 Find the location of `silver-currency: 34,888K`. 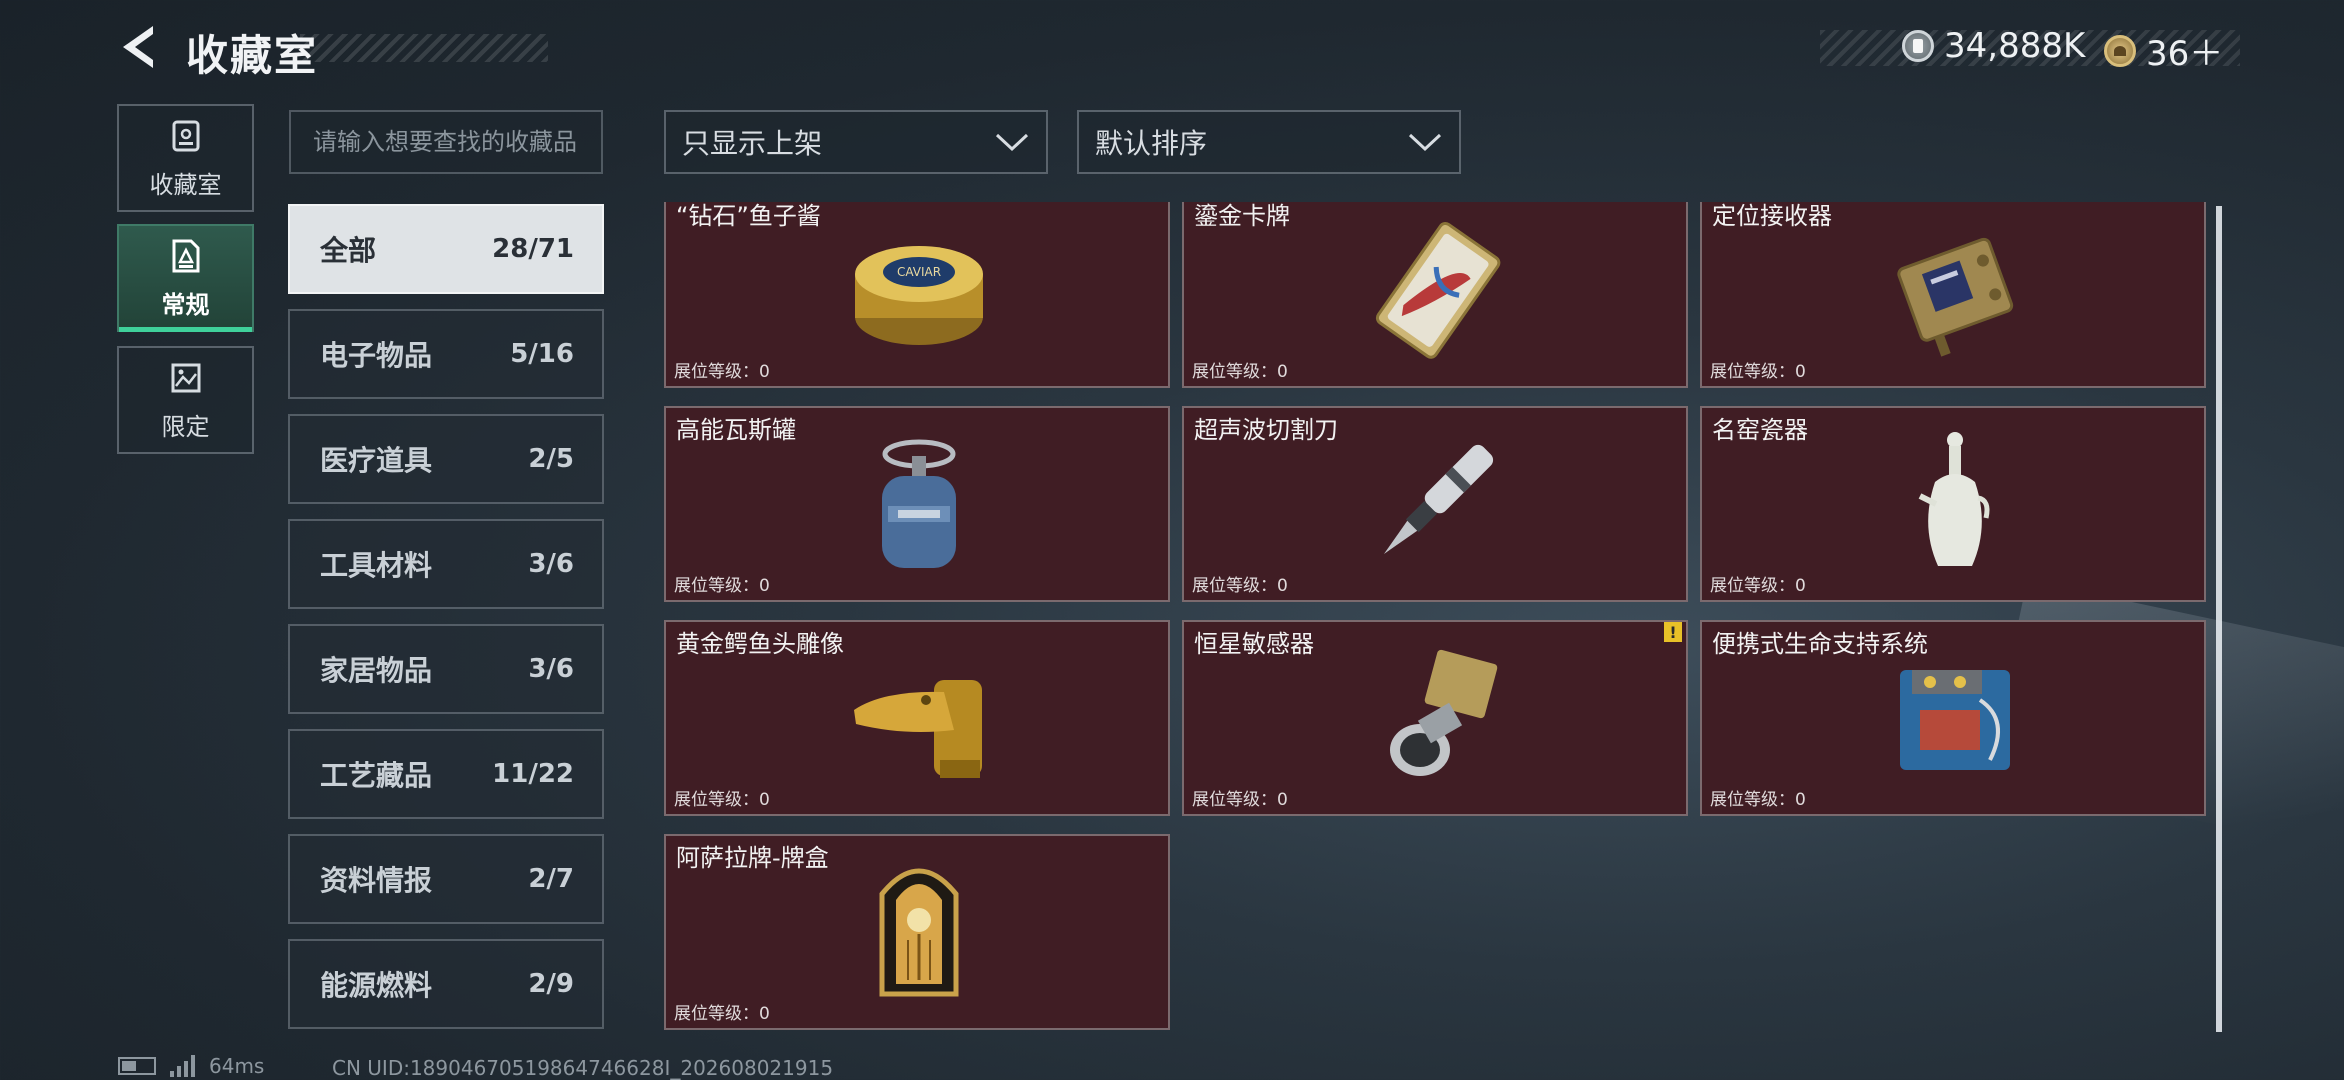

silver-currency: 34,888K is located at coordinates (1993, 46).